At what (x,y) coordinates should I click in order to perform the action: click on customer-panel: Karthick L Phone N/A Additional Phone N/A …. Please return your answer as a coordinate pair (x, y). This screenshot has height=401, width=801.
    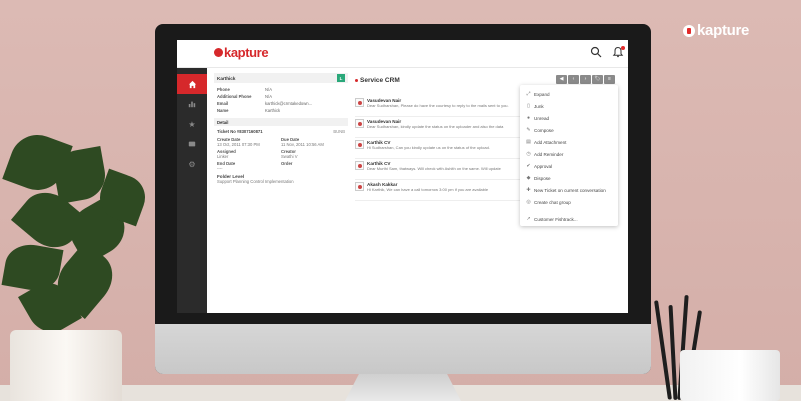
    Looking at the image, I should click on (281, 152).